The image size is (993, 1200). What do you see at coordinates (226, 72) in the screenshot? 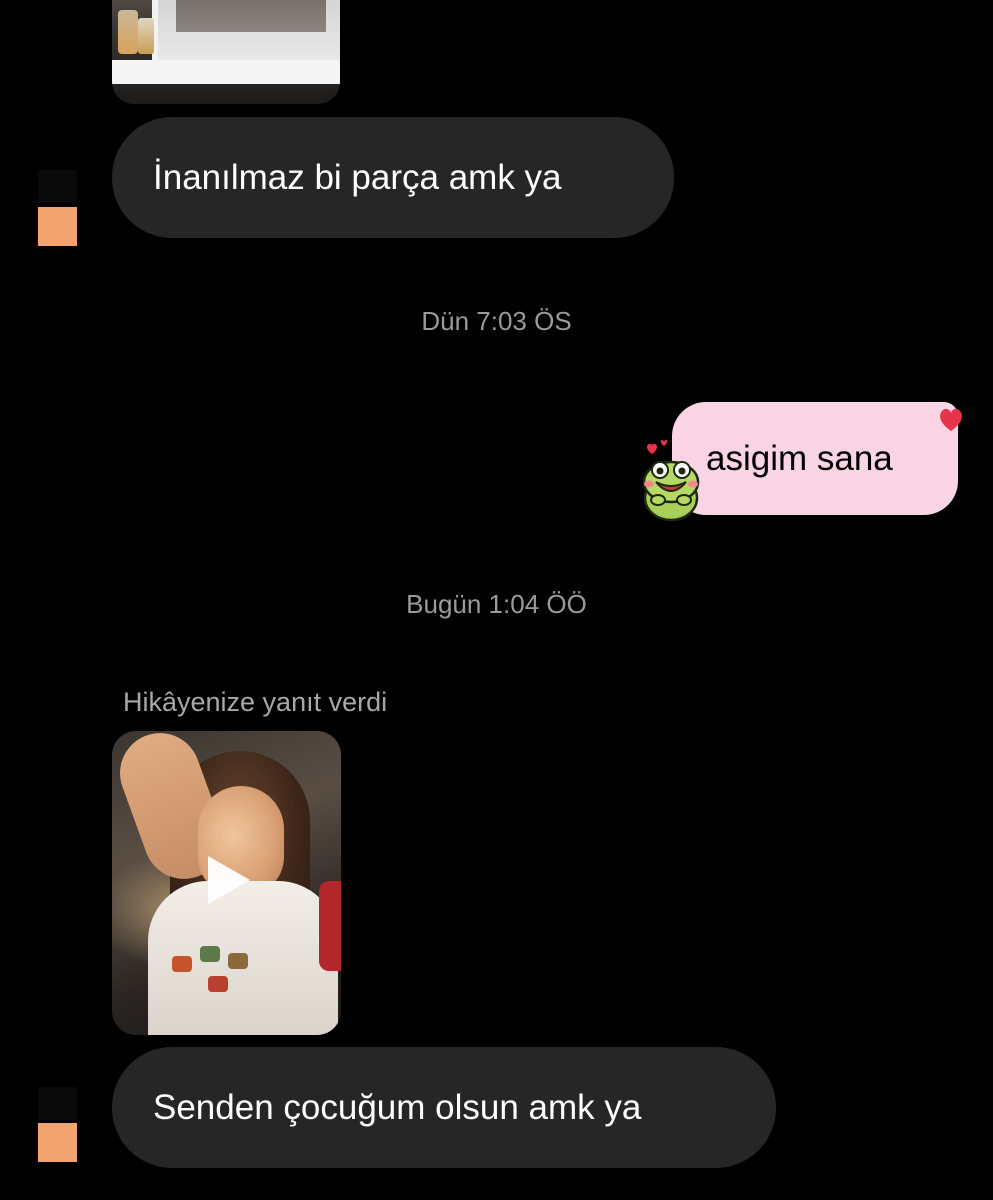
I see `photo-shelf-detail` at bounding box center [226, 72].